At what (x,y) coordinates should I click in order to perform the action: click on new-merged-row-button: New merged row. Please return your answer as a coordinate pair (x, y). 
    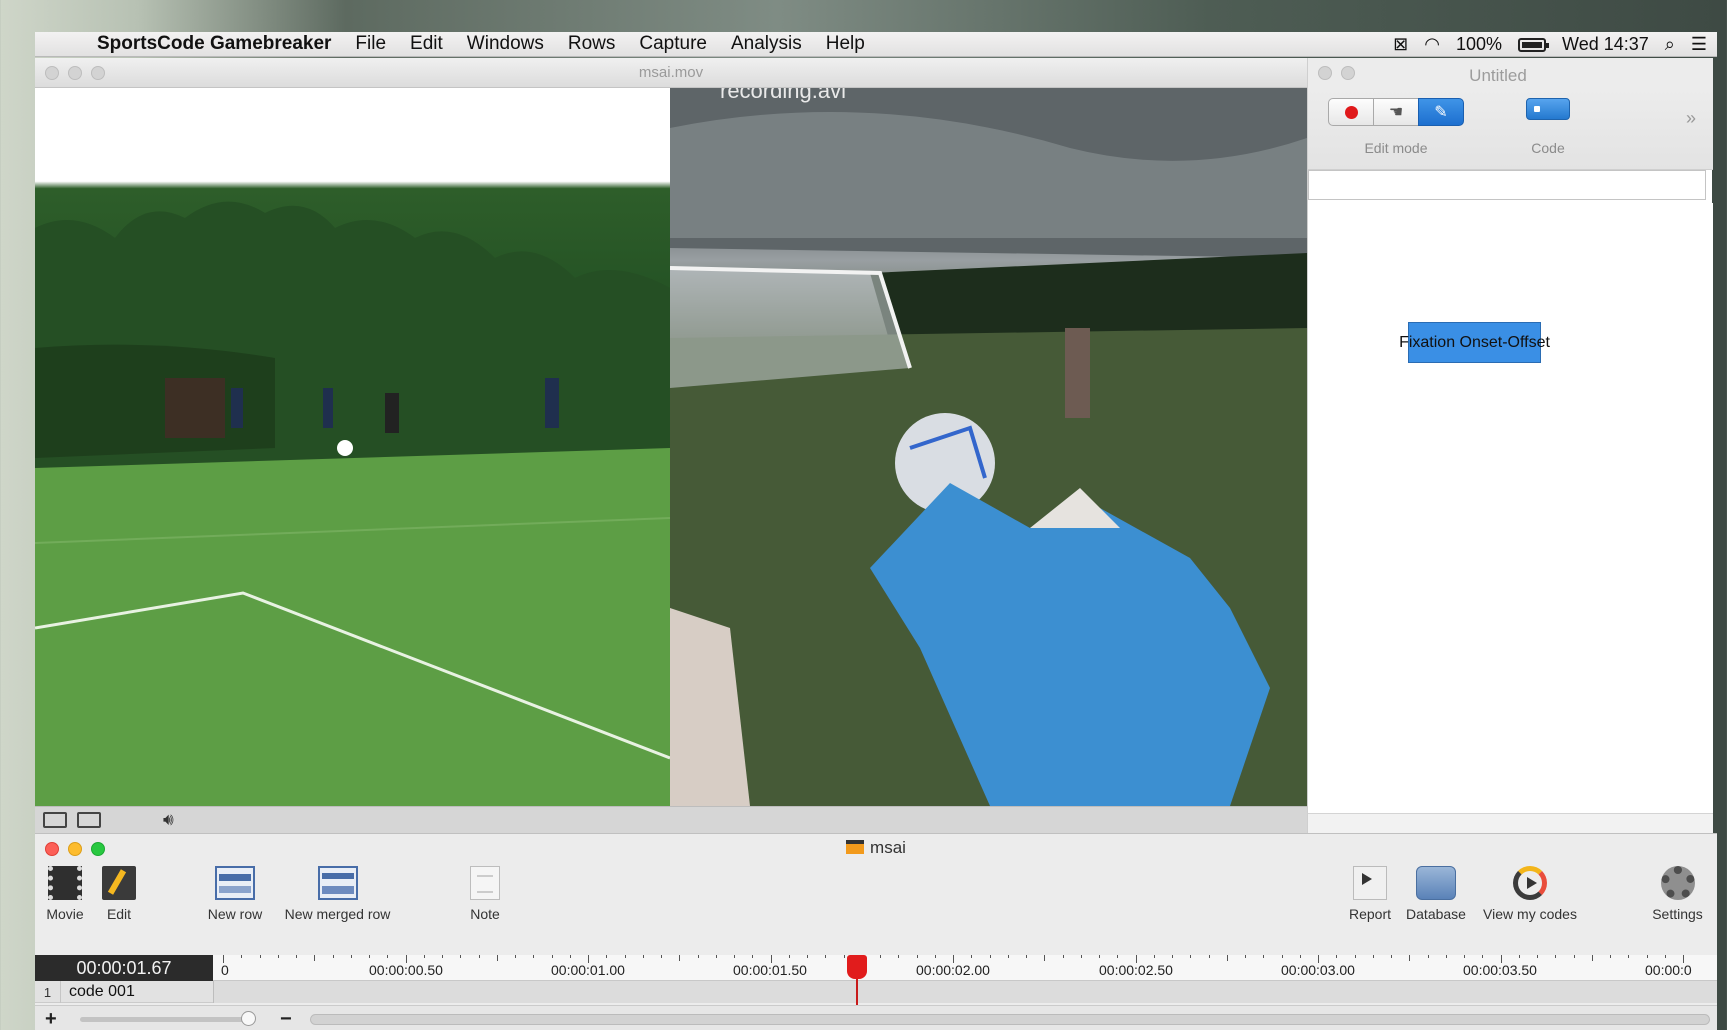
    Looking at the image, I should click on (337, 894).